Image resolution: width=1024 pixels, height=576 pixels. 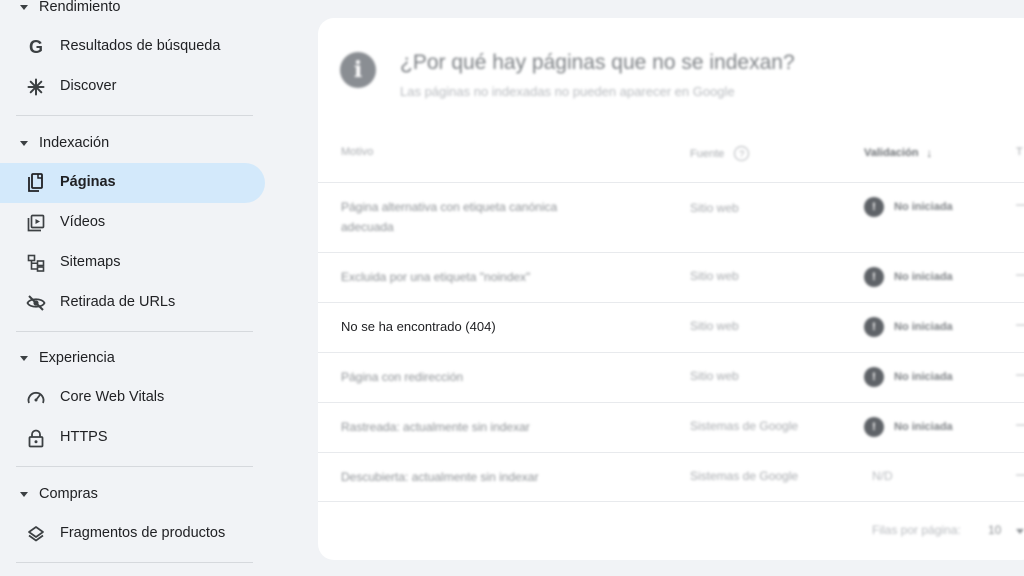 I want to click on sidebar-item-url-removal: Retirada de URLs, so click(x=132, y=303).